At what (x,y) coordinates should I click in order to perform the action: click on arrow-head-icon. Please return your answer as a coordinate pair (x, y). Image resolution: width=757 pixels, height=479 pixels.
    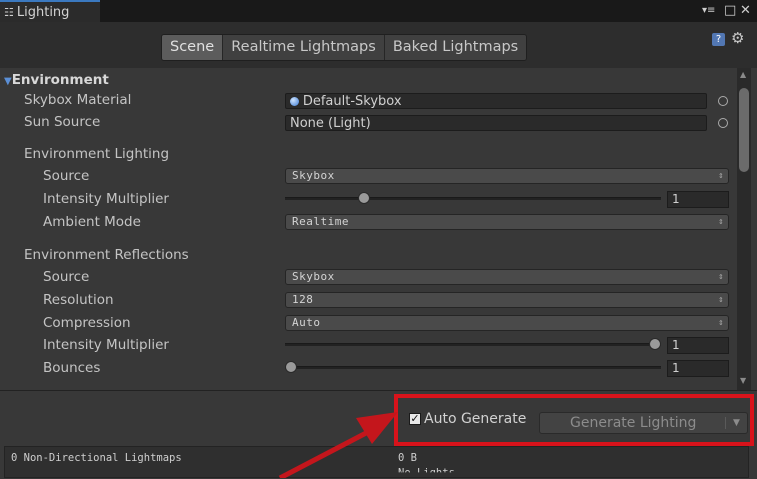
    Looking at the image, I should click on (377, 428).